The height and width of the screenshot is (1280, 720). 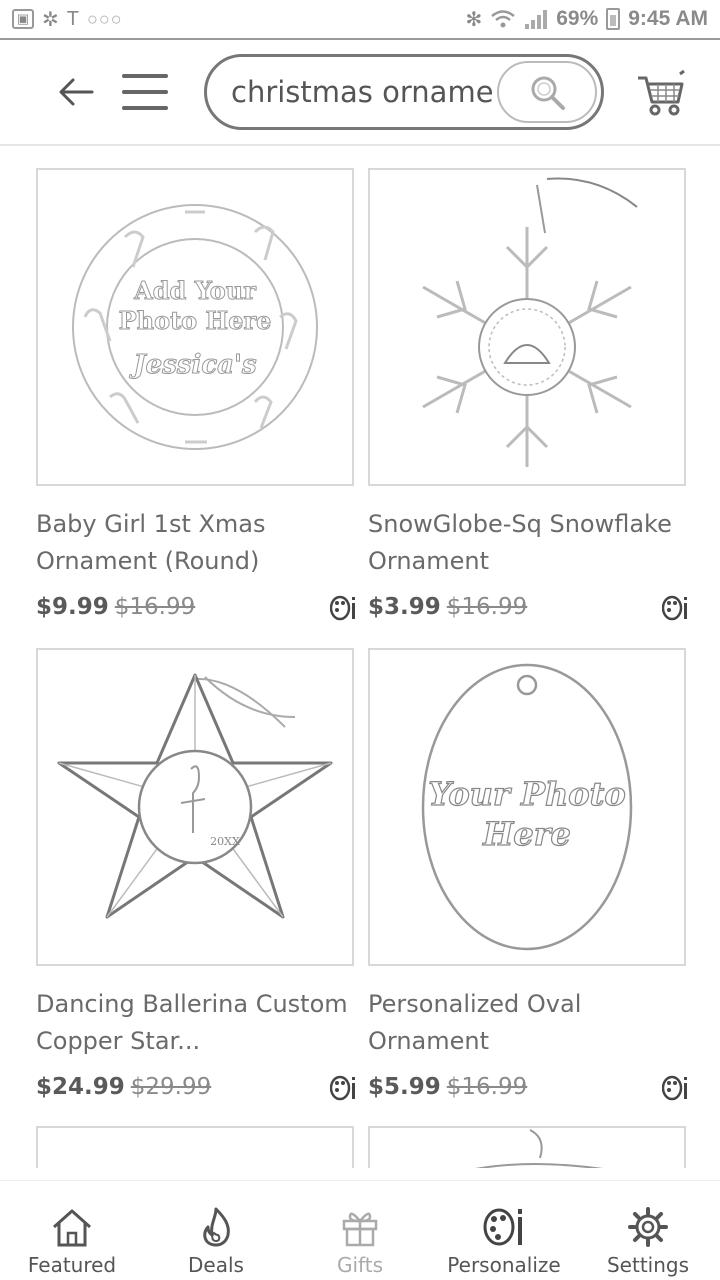 I want to click on signal-icon, so click(x=536, y=19).